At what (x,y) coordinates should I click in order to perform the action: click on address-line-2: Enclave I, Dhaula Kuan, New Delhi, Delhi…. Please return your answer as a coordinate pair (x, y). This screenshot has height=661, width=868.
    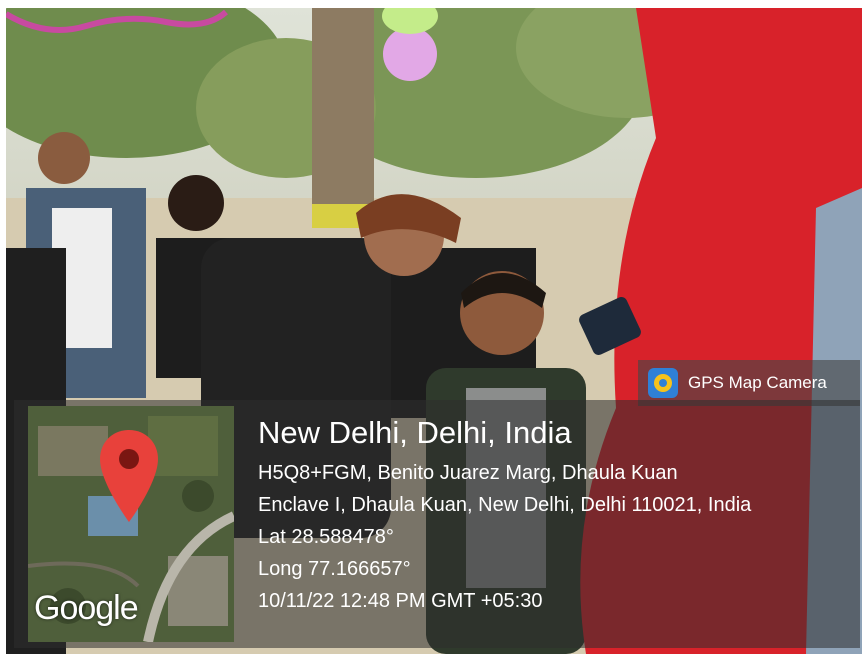
    Looking at the image, I should click on (505, 505).